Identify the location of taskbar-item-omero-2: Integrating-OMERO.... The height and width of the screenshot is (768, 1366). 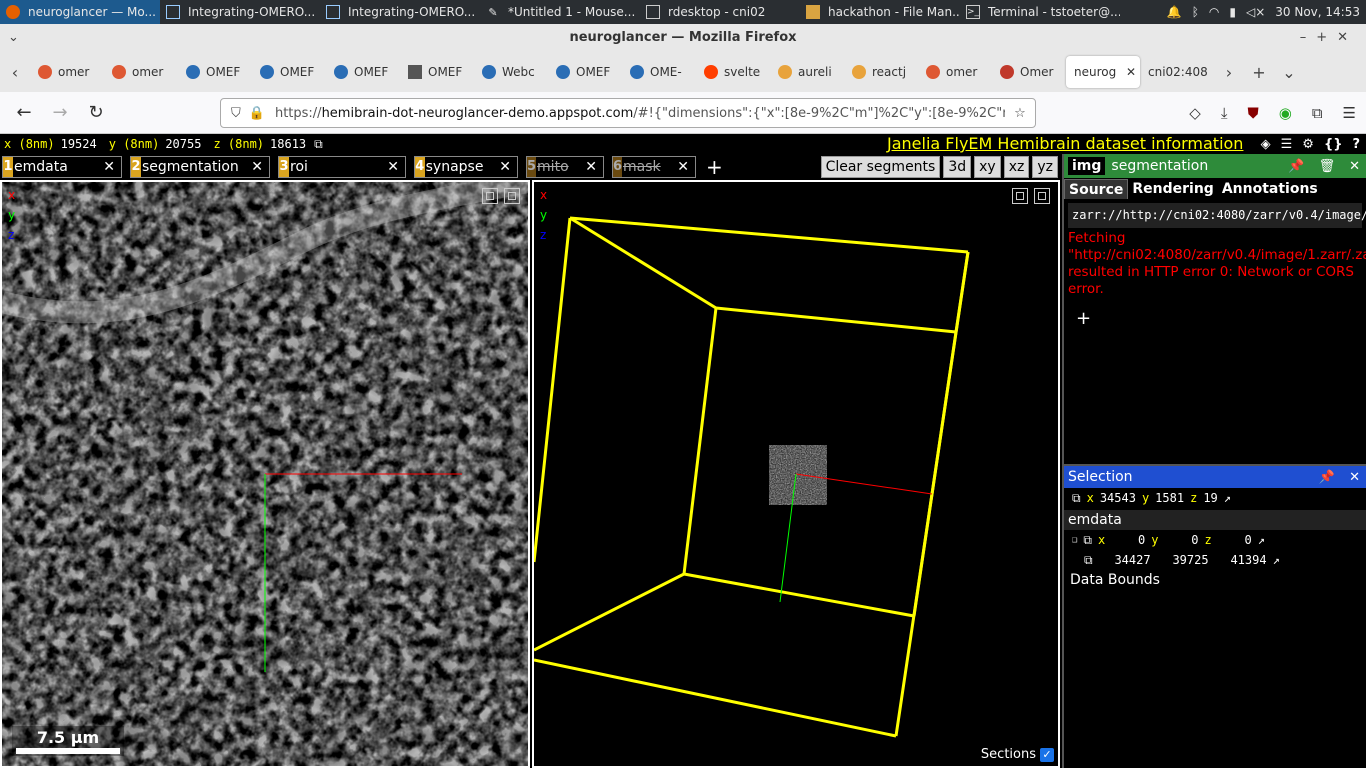
(400, 12).